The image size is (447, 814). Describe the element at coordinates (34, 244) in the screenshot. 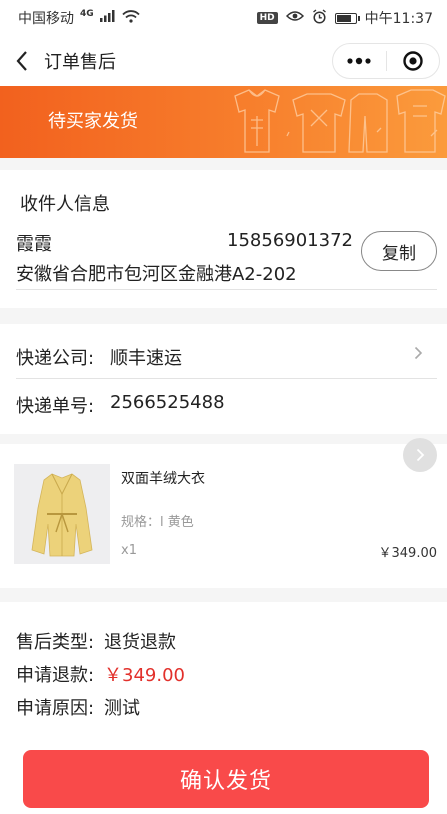

I see `receiver-name: 霞霞` at that location.